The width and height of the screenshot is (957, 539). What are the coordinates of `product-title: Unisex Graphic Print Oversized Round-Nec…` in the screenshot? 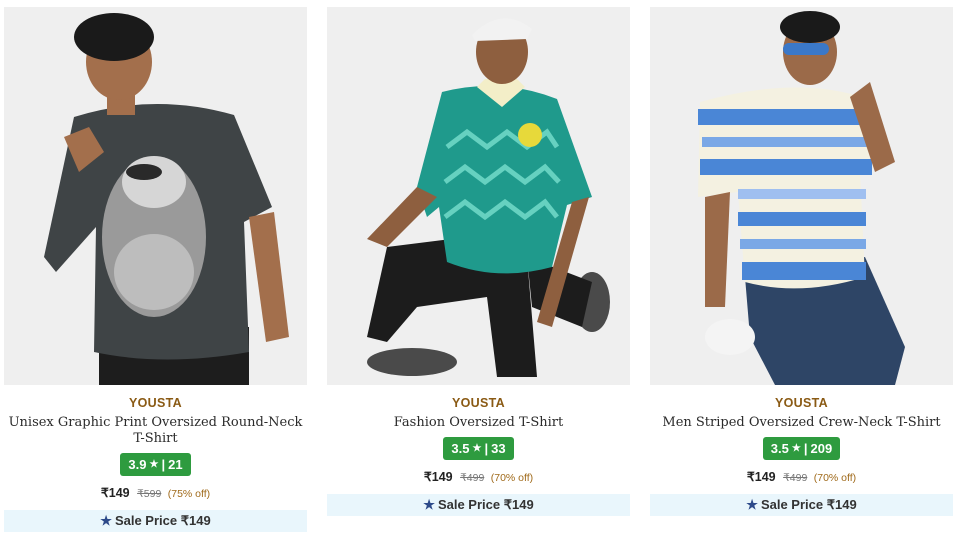 It's located at (155, 431).